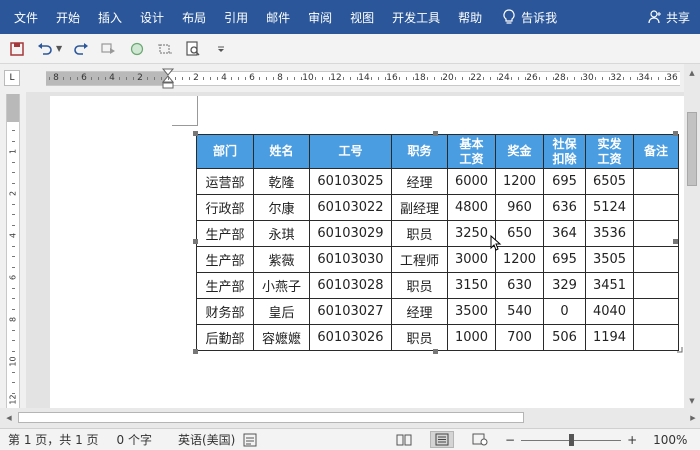  Describe the element at coordinates (195, 133) in the screenshot. I see `table-move-handle` at that location.